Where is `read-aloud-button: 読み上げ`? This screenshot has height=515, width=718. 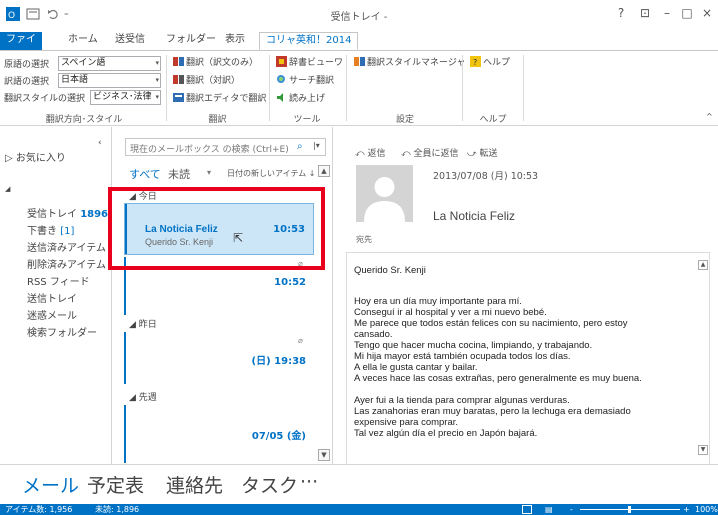
read-aloud-button: 読み上げ is located at coordinates (300, 99).